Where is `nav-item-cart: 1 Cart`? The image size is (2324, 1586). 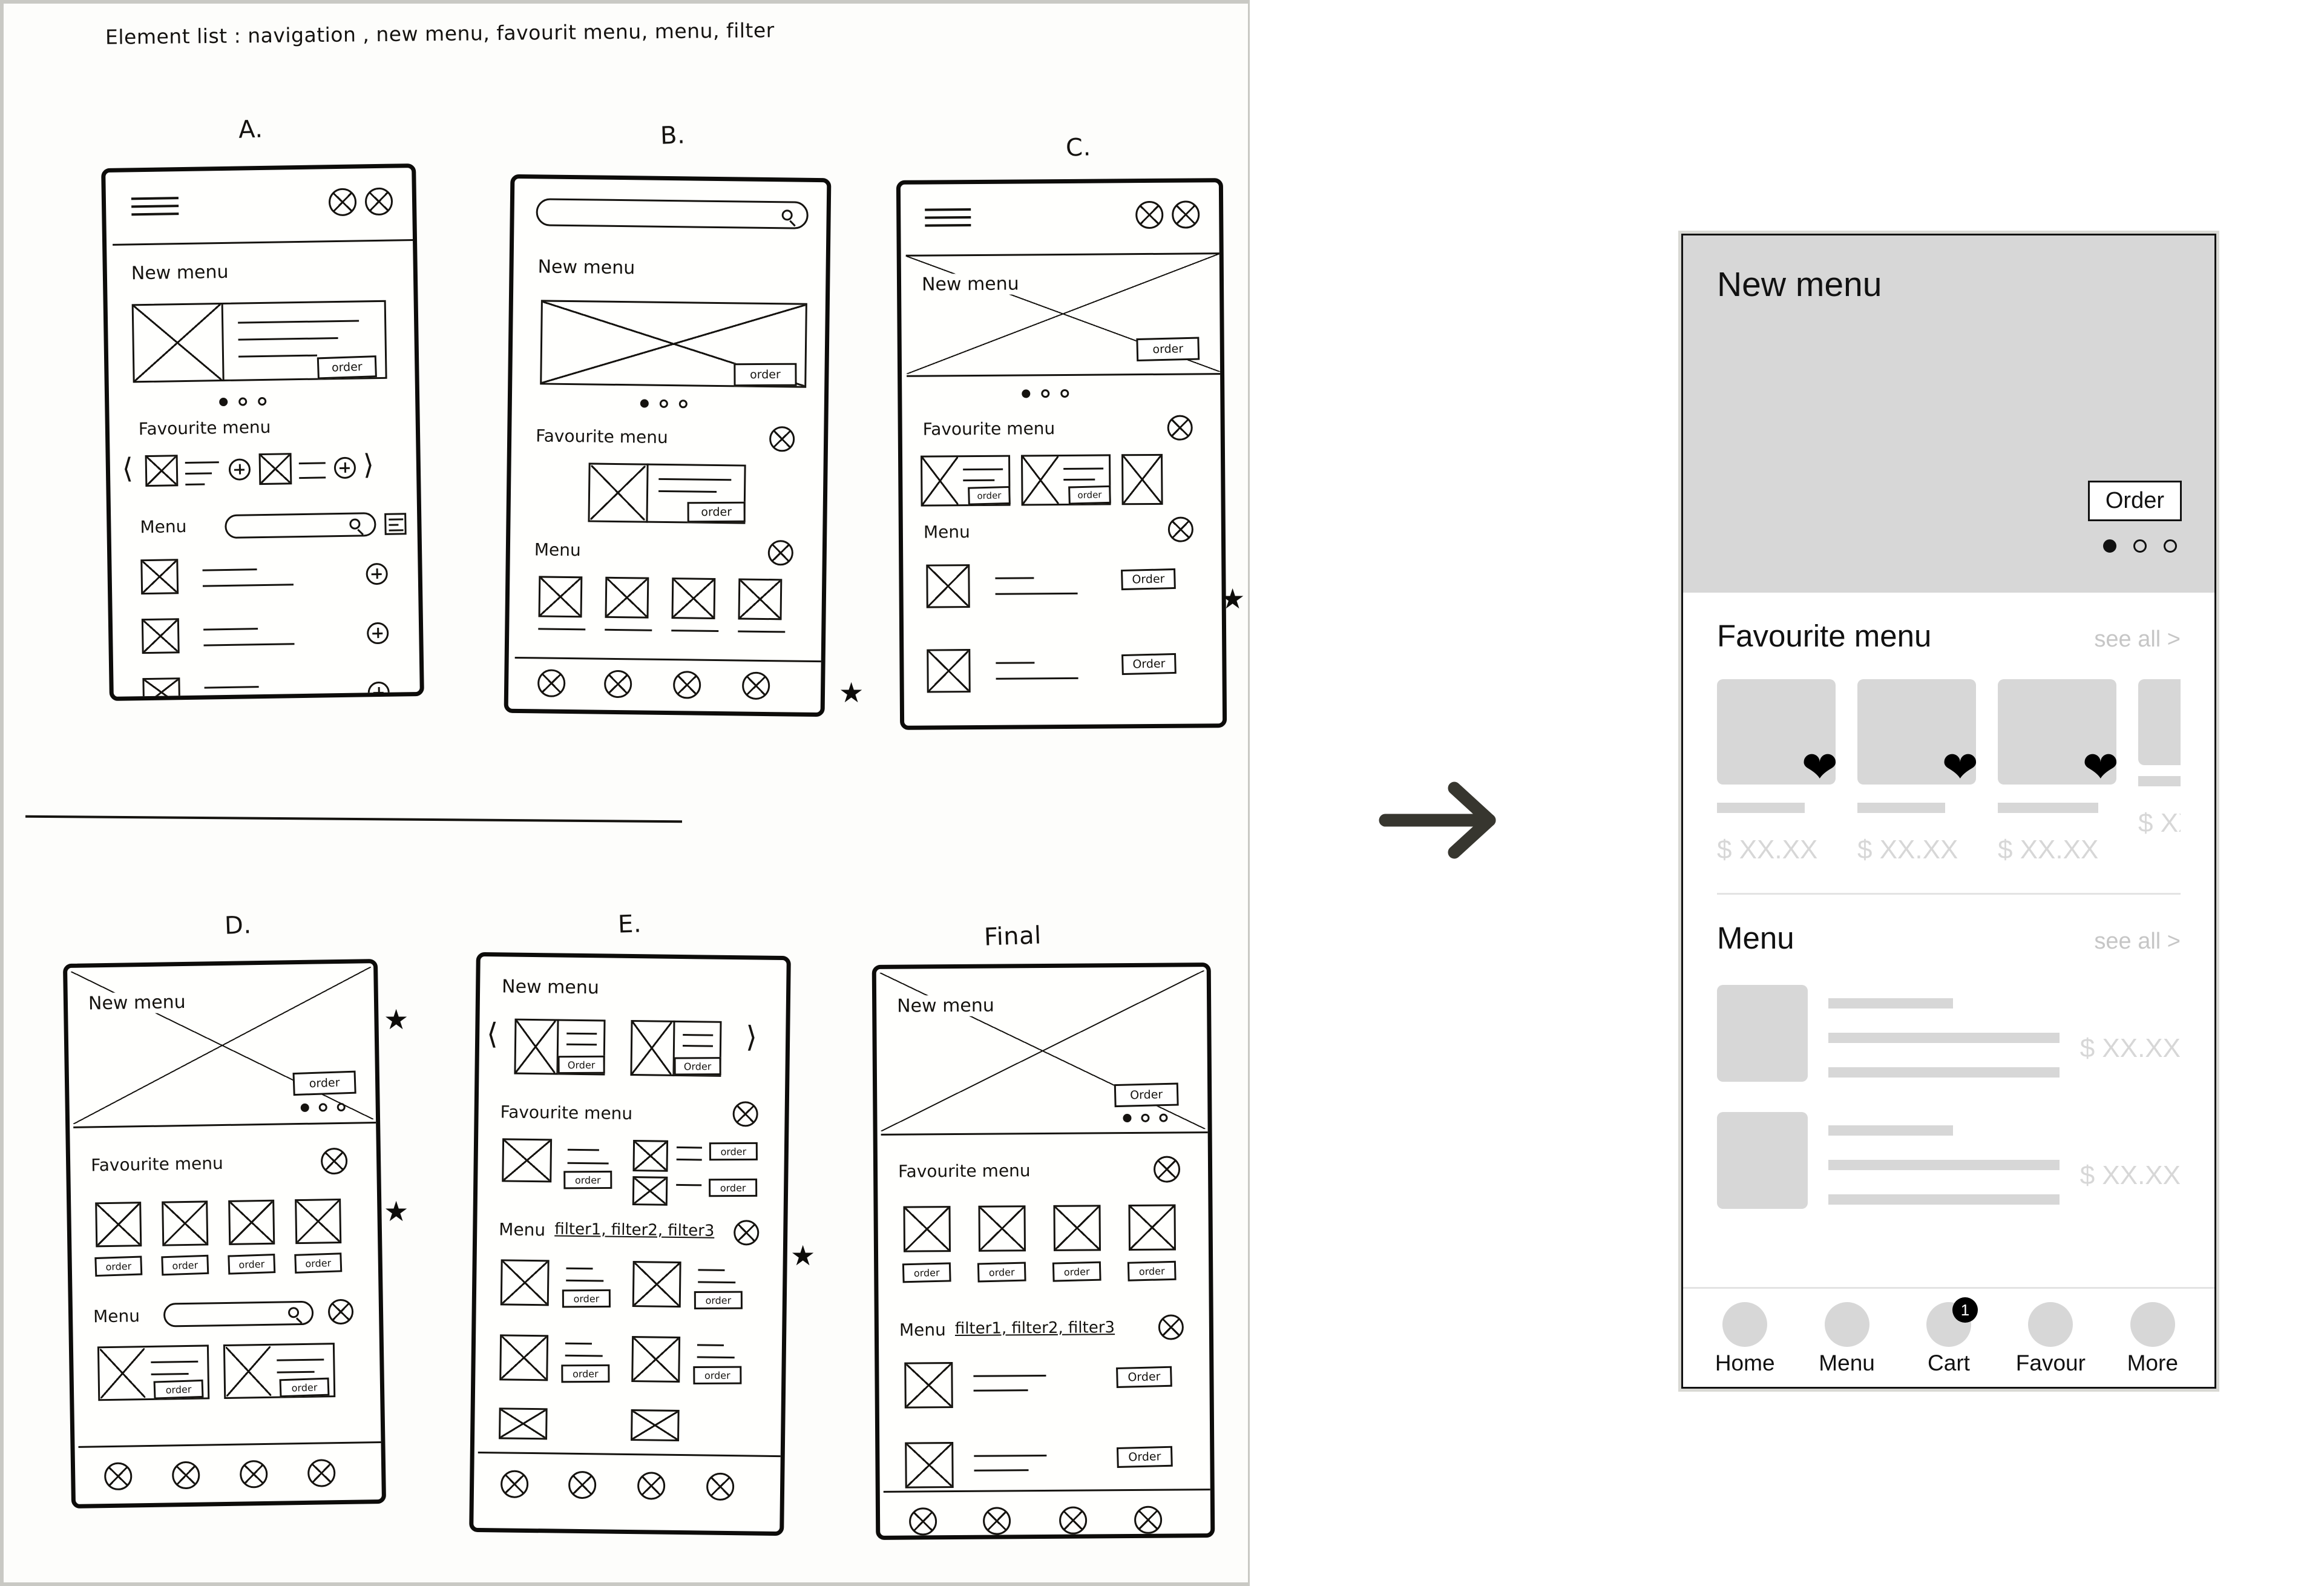
nav-item-cart: 1 Cart is located at coordinates (1948, 1336).